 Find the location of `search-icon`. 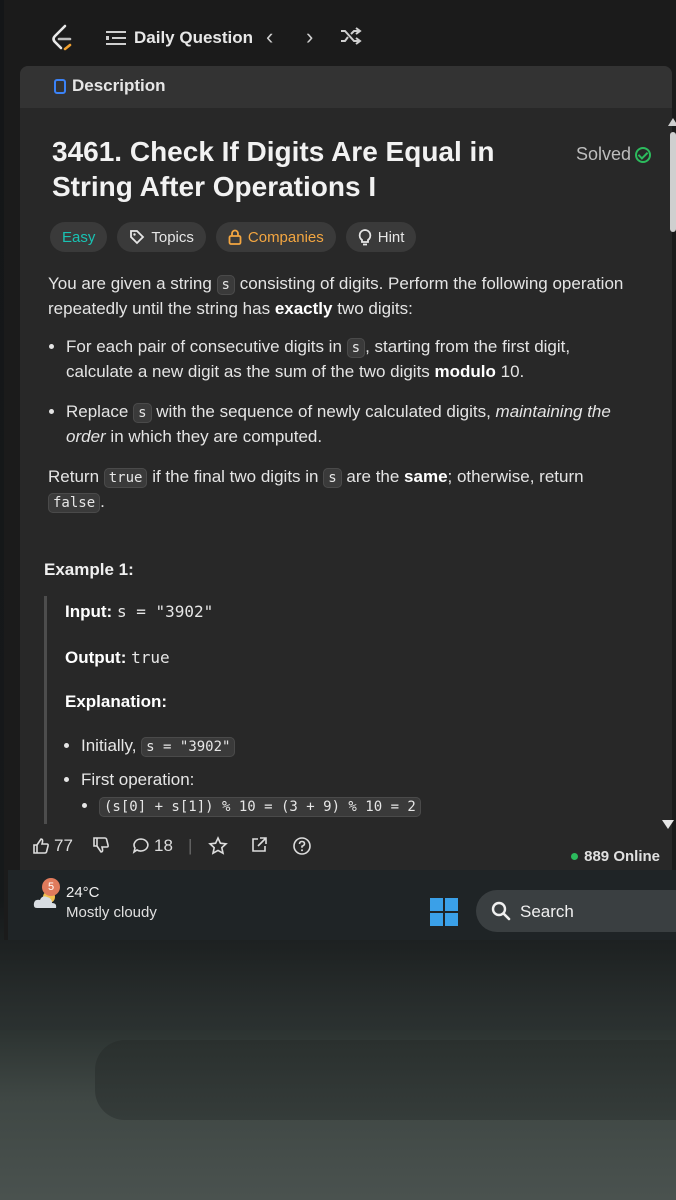

search-icon is located at coordinates (501, 911).